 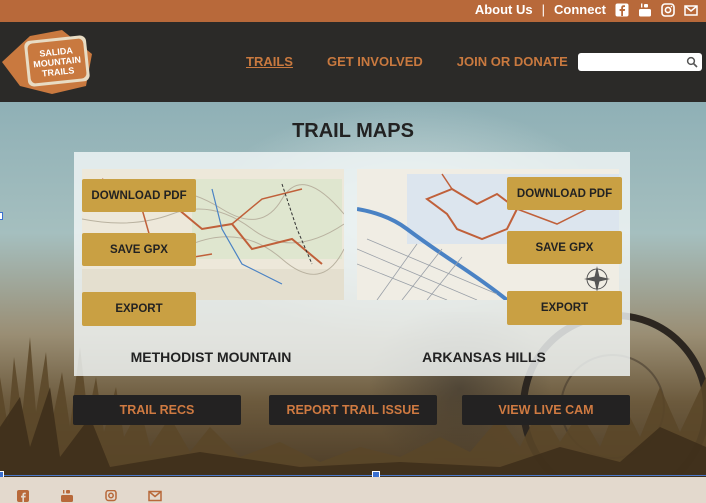 What do you see at coordinates (546, 410) in the screenshot?
I see `view-live-cam-button: VIEW LIVE CAM` at bounding box center [546, 410].